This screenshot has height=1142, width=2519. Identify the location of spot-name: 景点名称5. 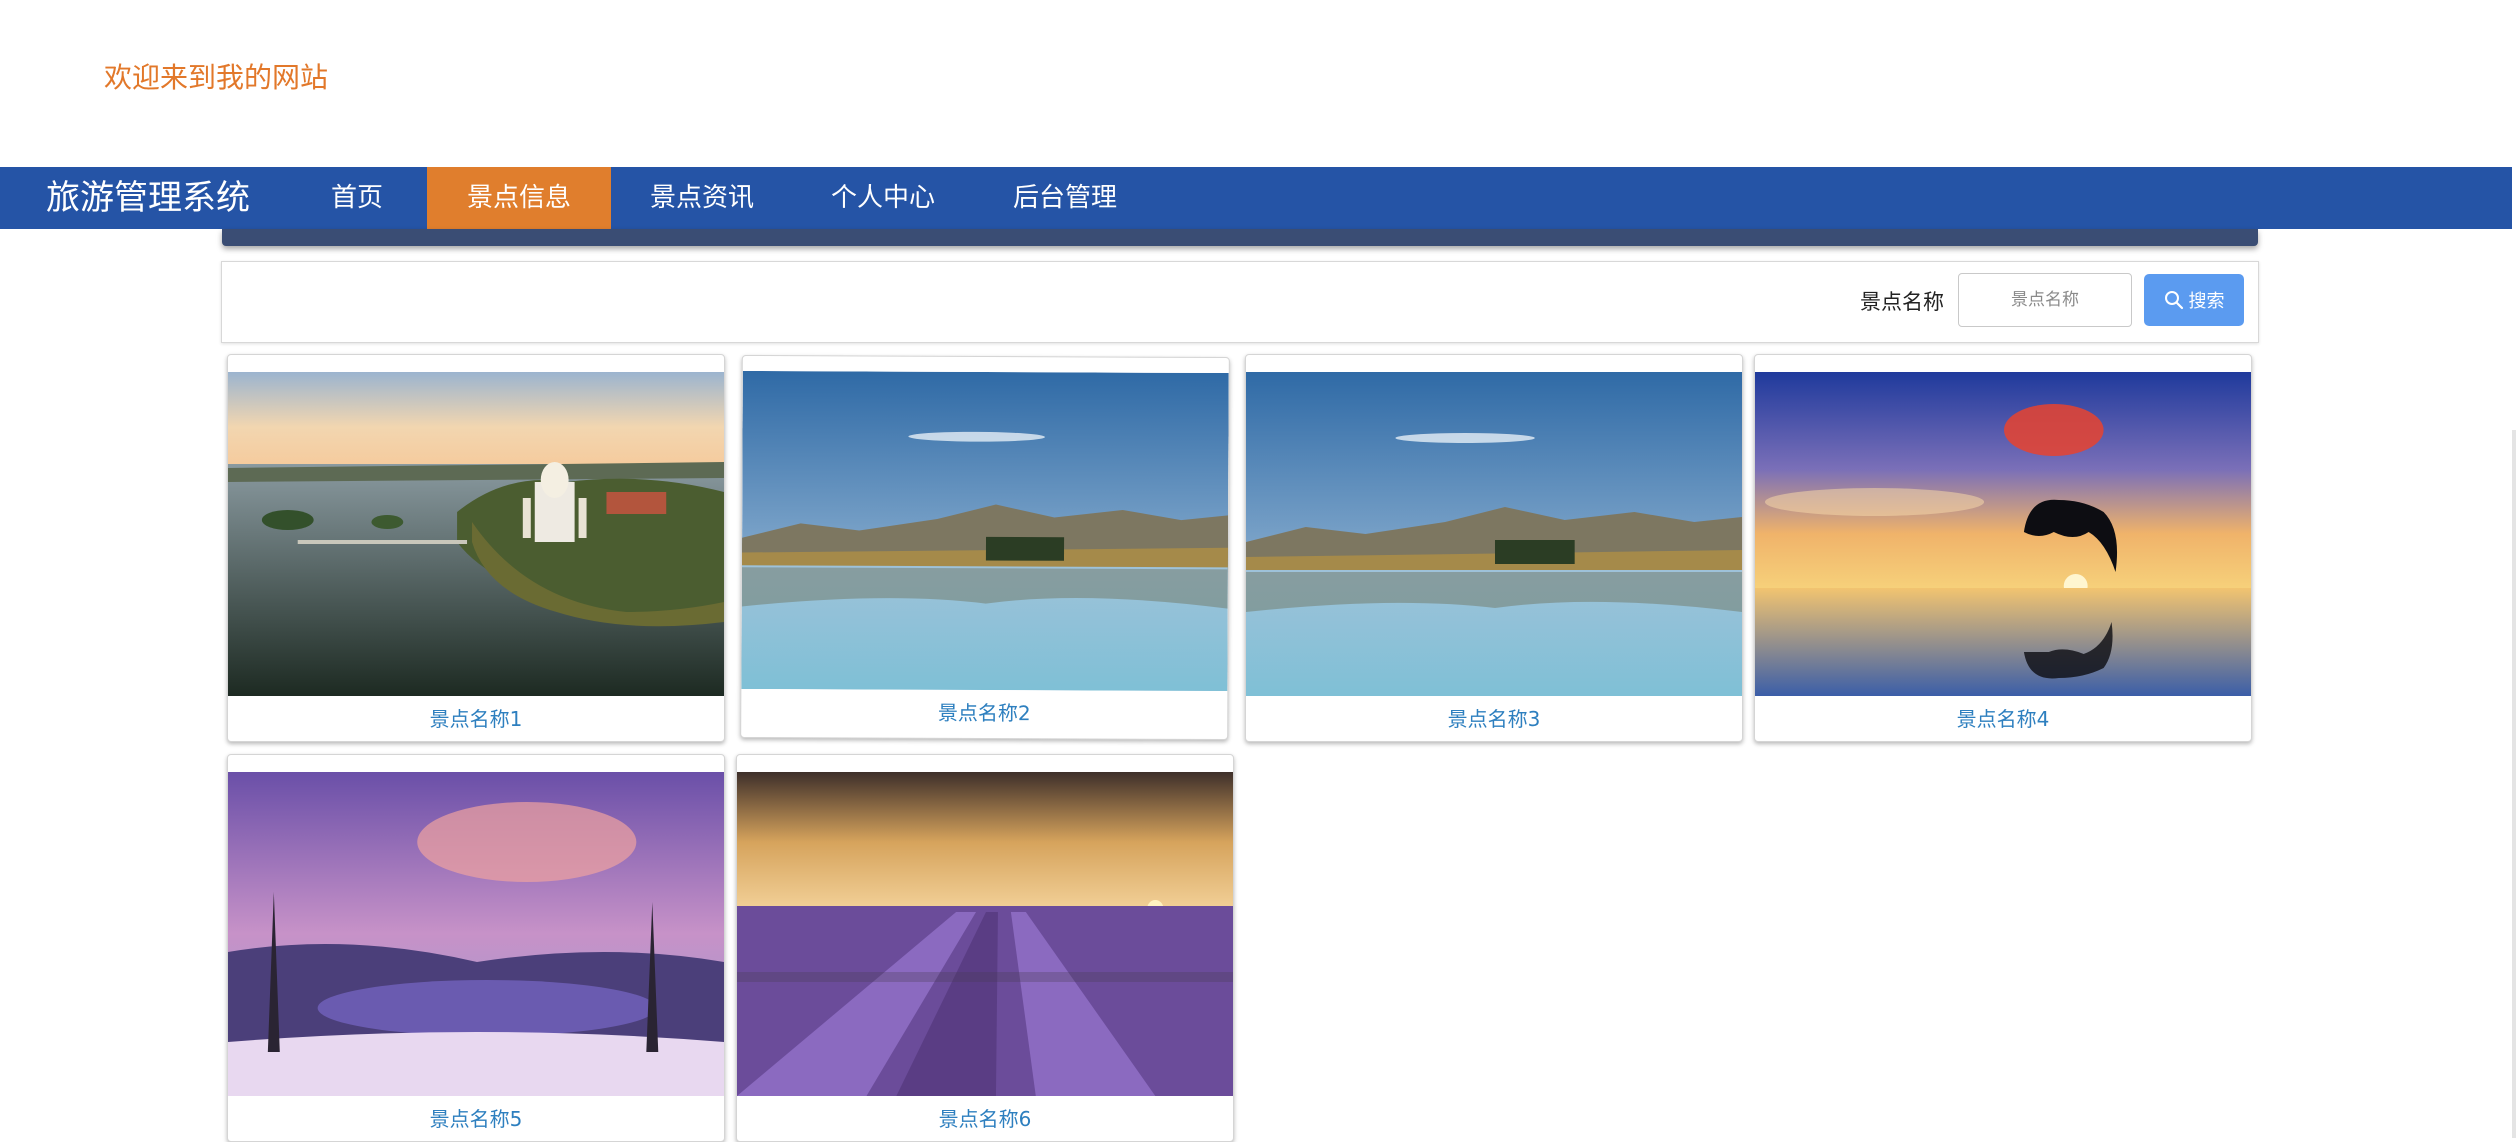
(476, 1118).